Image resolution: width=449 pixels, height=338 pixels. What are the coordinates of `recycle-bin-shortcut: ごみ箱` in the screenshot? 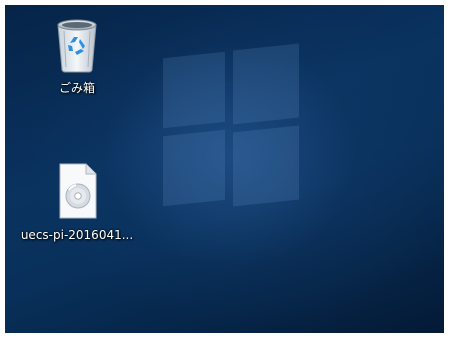 It's located at (78, 55).